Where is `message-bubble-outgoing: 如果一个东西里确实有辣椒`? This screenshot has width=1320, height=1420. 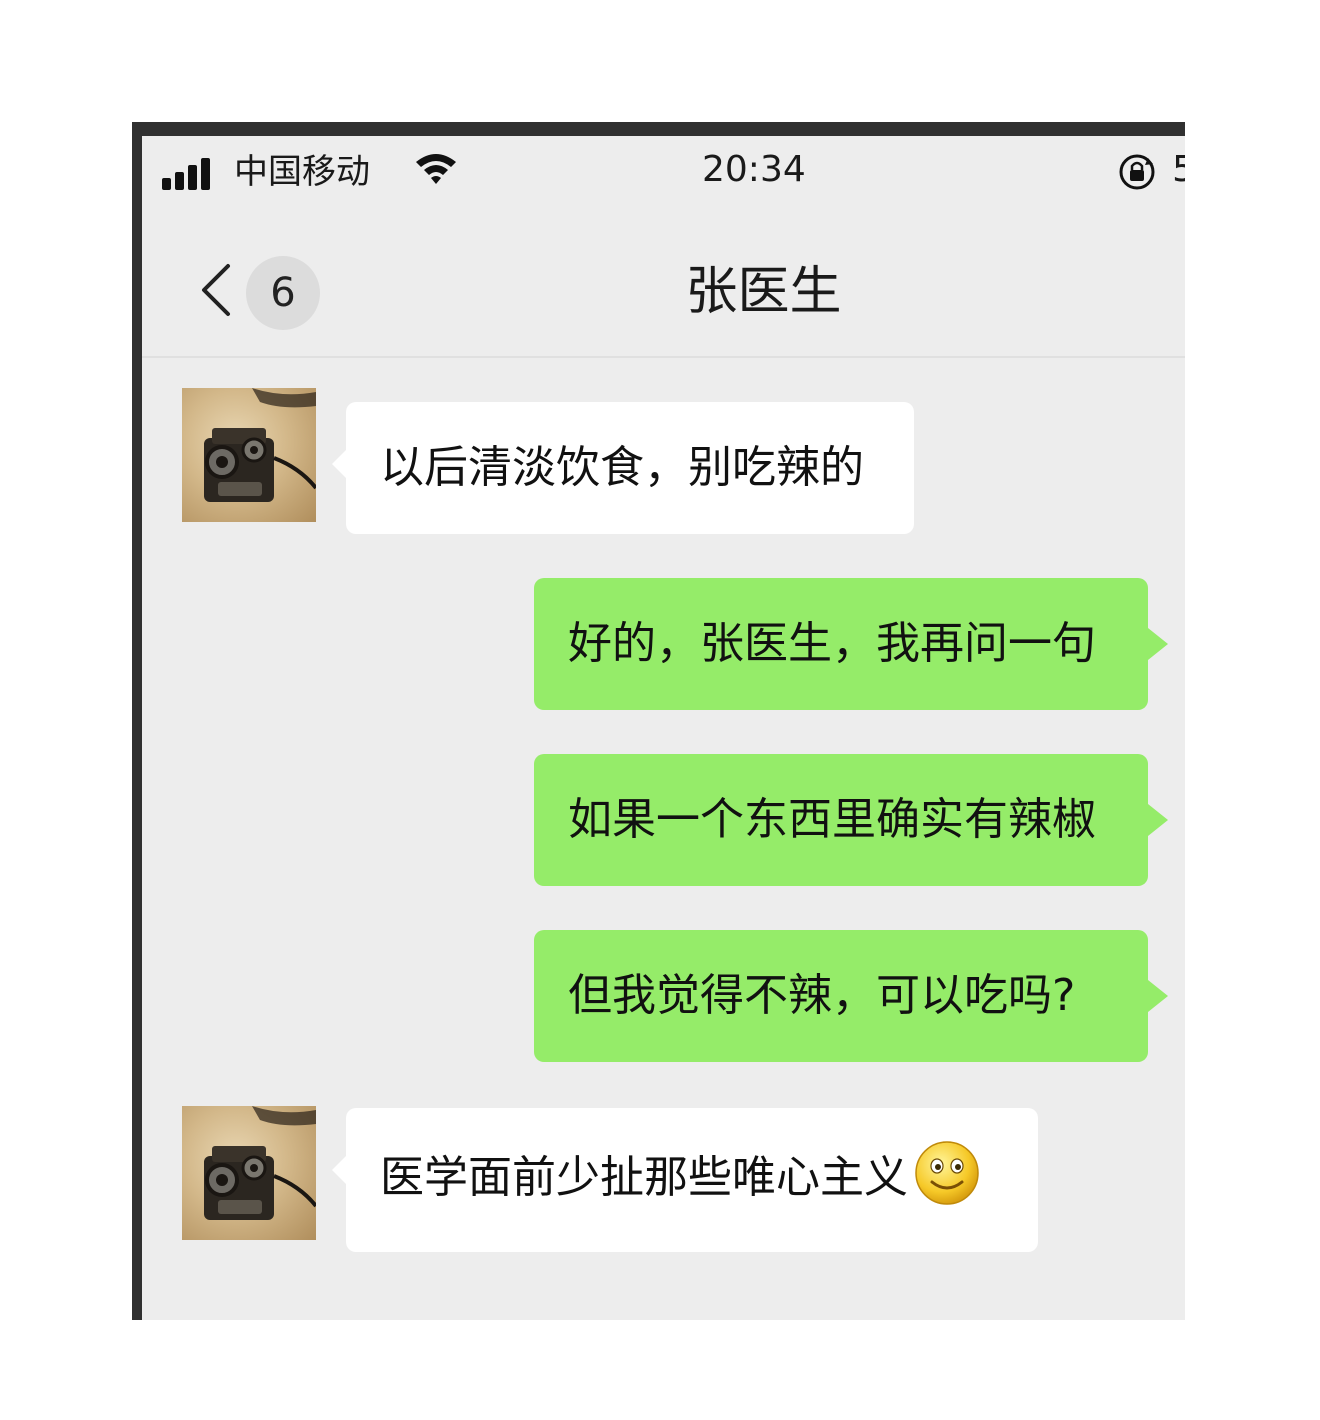
message-bubble-outgoing: 如果一个东西里确实有辣椒 is located at coordinates (851, 820).